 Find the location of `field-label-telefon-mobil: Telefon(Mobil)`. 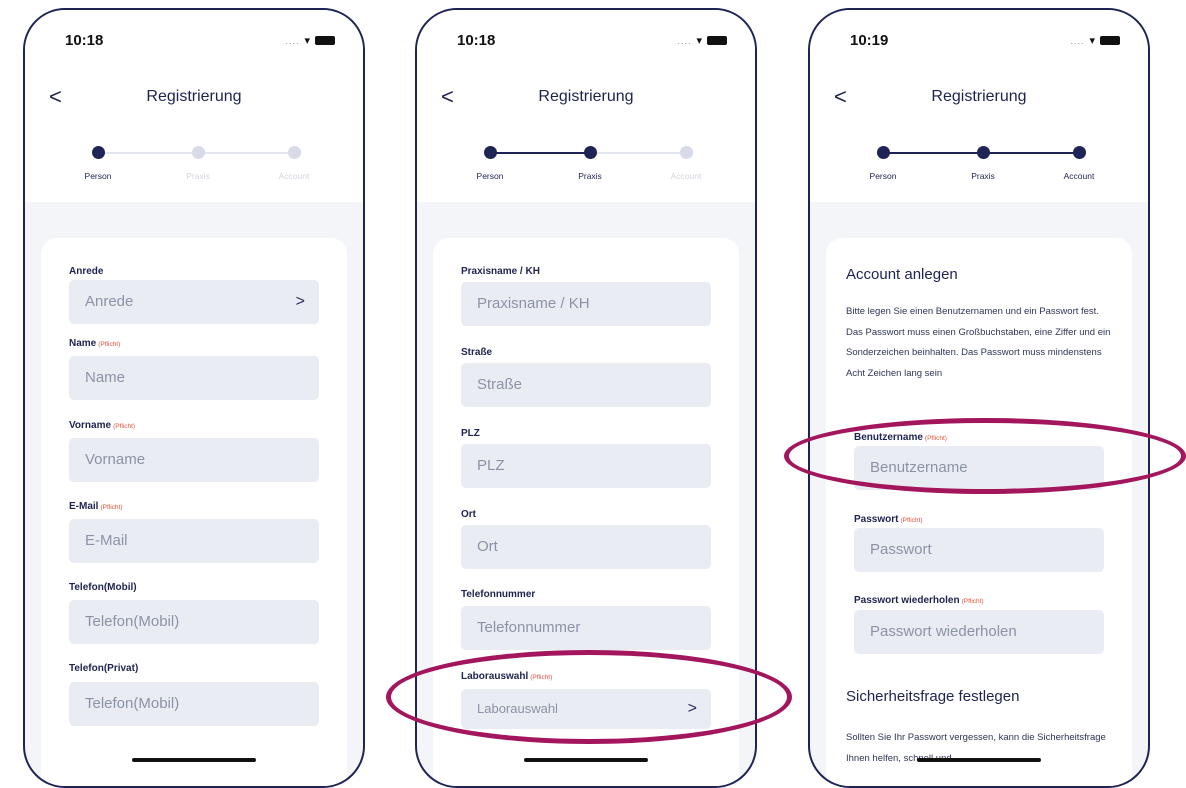

field-label-telefon-mobil: Telefon(Mobil) is located at coordinates (103, 587).